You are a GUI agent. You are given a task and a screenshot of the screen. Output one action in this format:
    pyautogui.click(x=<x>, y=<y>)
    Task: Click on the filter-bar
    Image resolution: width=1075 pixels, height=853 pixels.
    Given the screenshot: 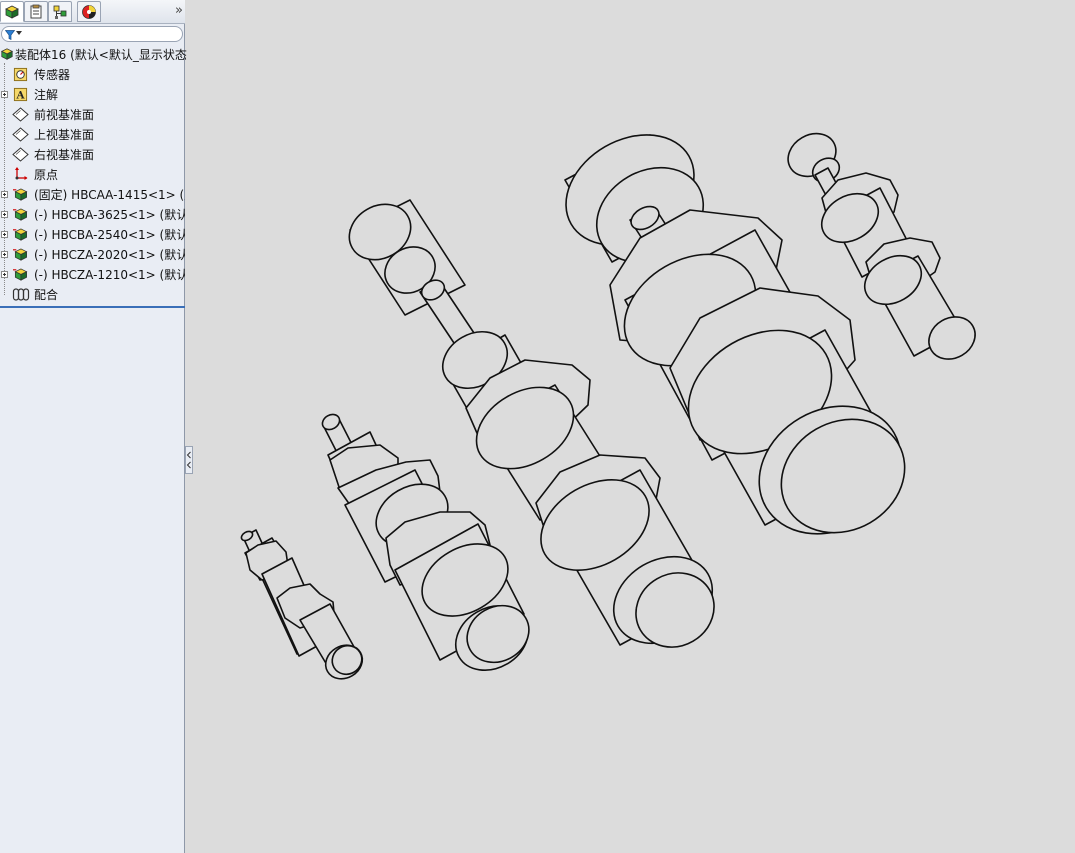 What is the action you would take?
    pyautogui.click(x=92, y=35)
    